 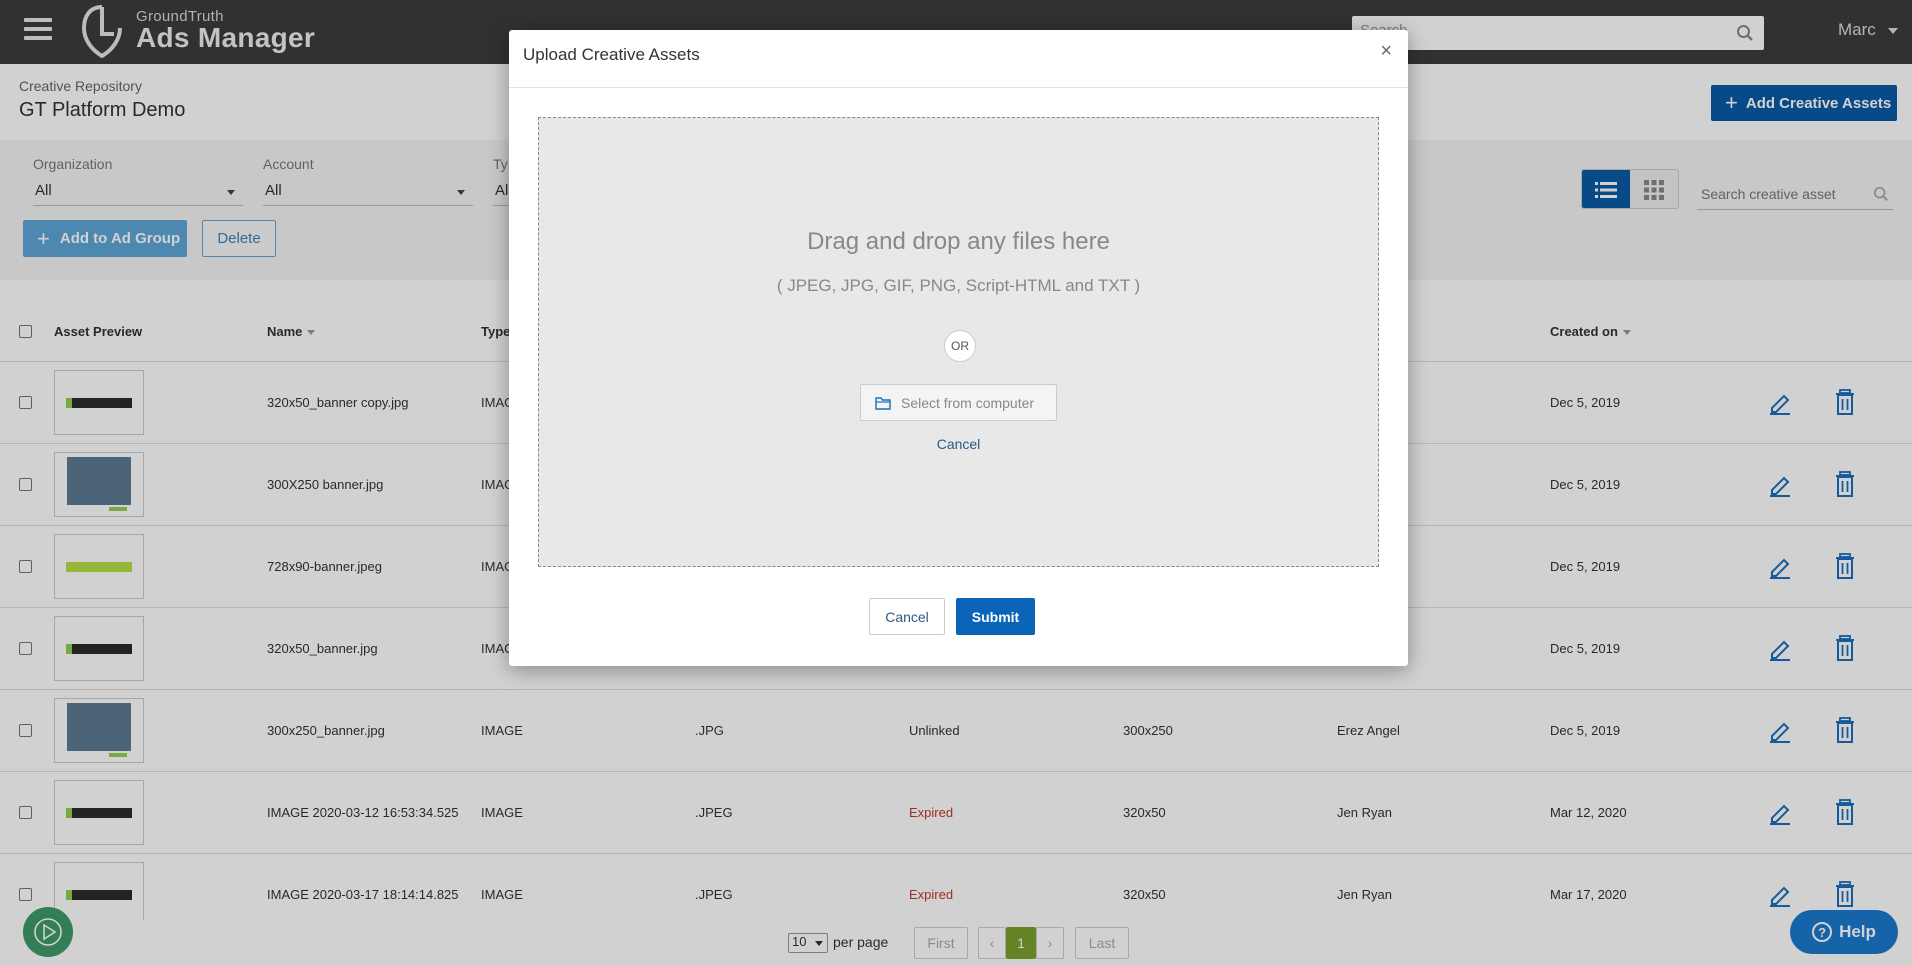 What do you see at coordinates (958, 87) in the screenshot?
I see `dialog-divider` at bounding box center [958, 87].